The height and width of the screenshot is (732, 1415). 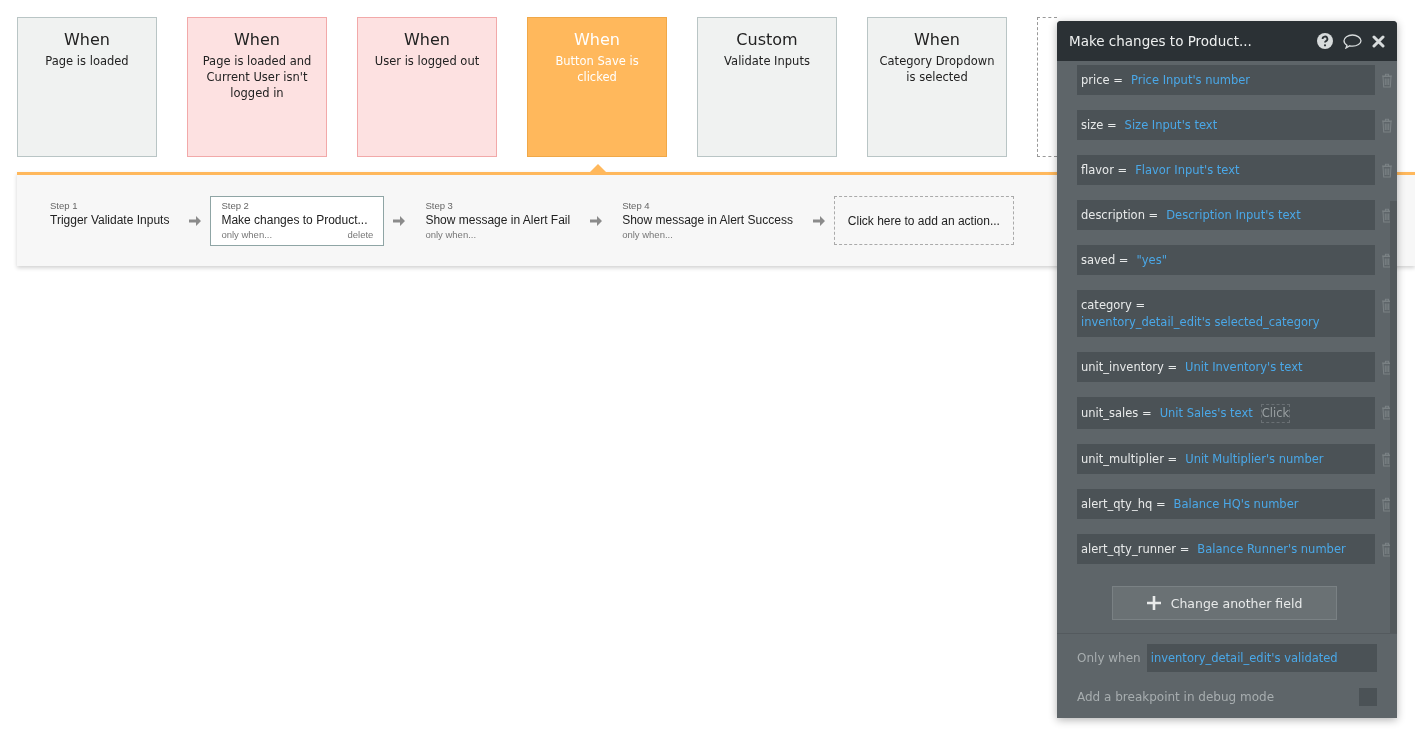 What do you see at coordinates (1104, 170) in the screenshot?
I see `field-name: flavor =` at bounding box center [1104, 170].